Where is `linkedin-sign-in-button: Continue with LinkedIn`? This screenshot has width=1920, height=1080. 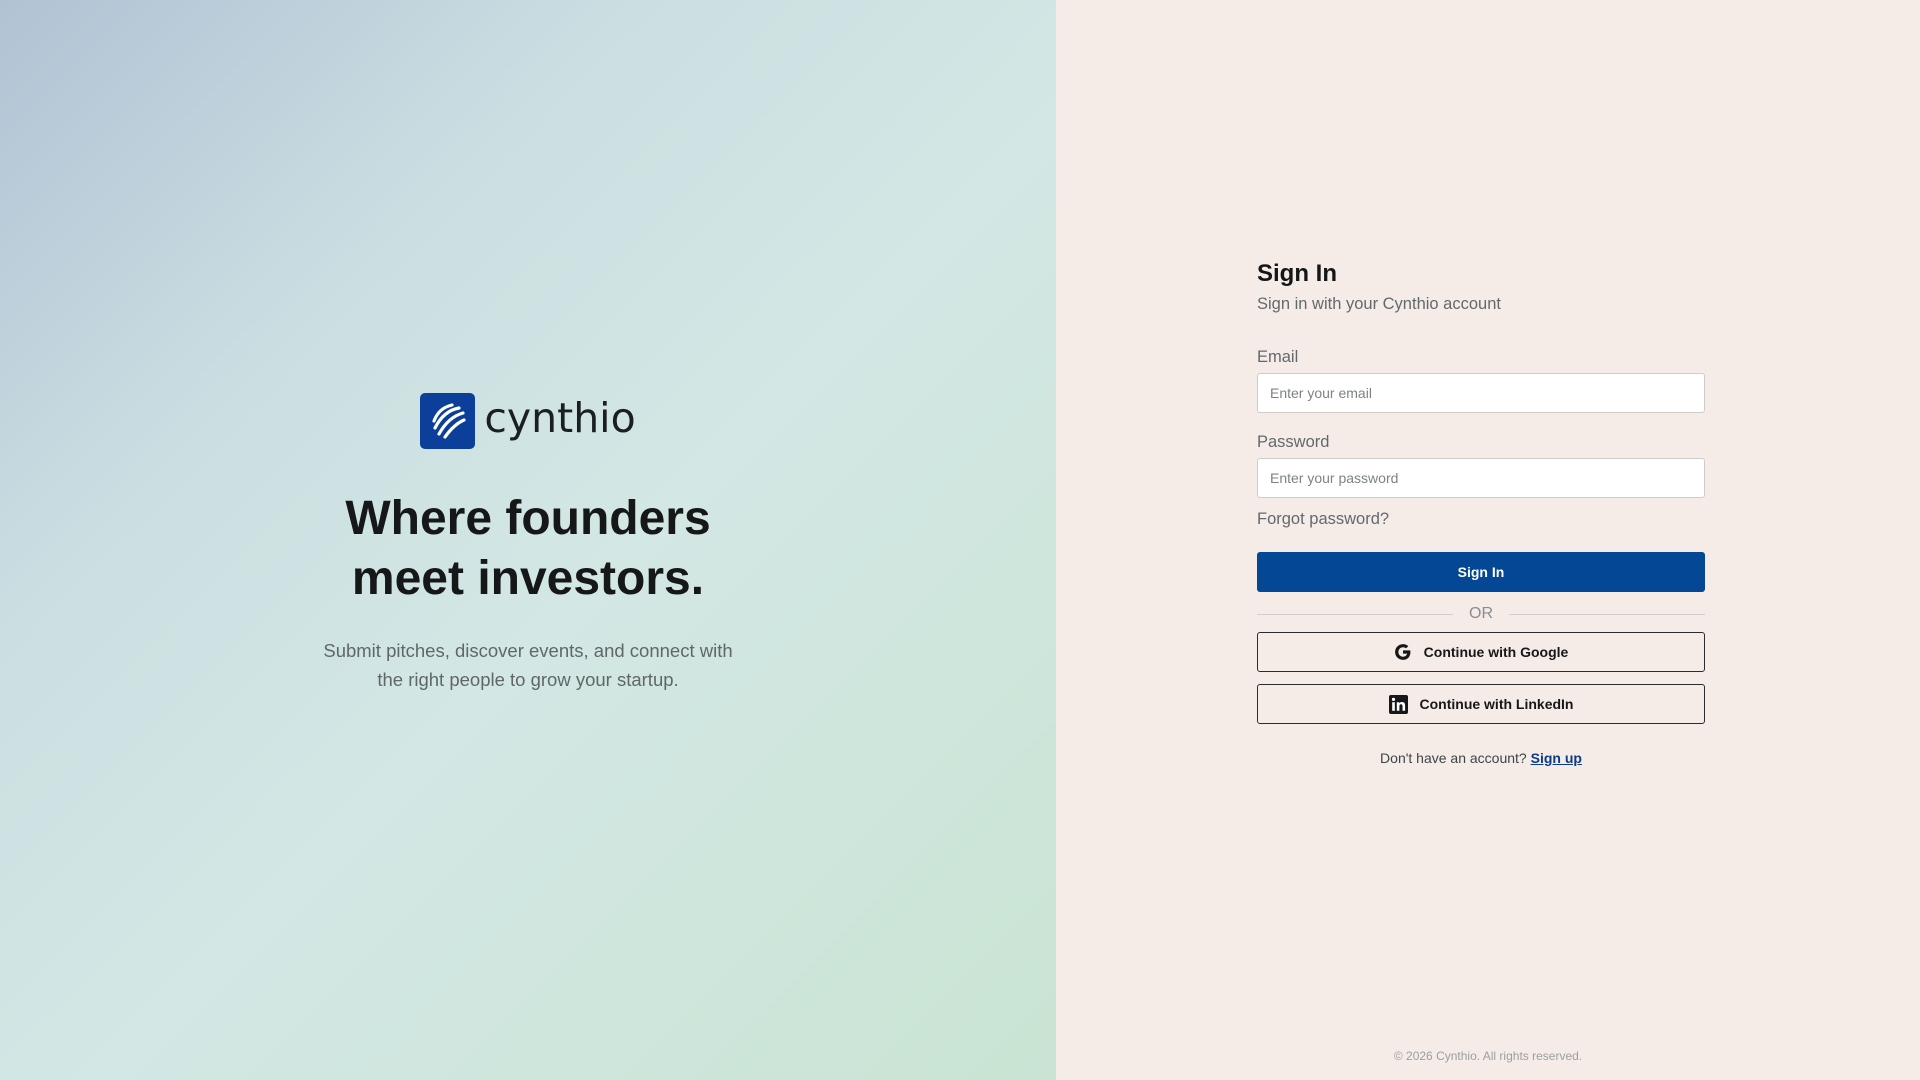 linkedin-sign-in-button: Continue with LinkedIn is located at coordinates (1481, 704).